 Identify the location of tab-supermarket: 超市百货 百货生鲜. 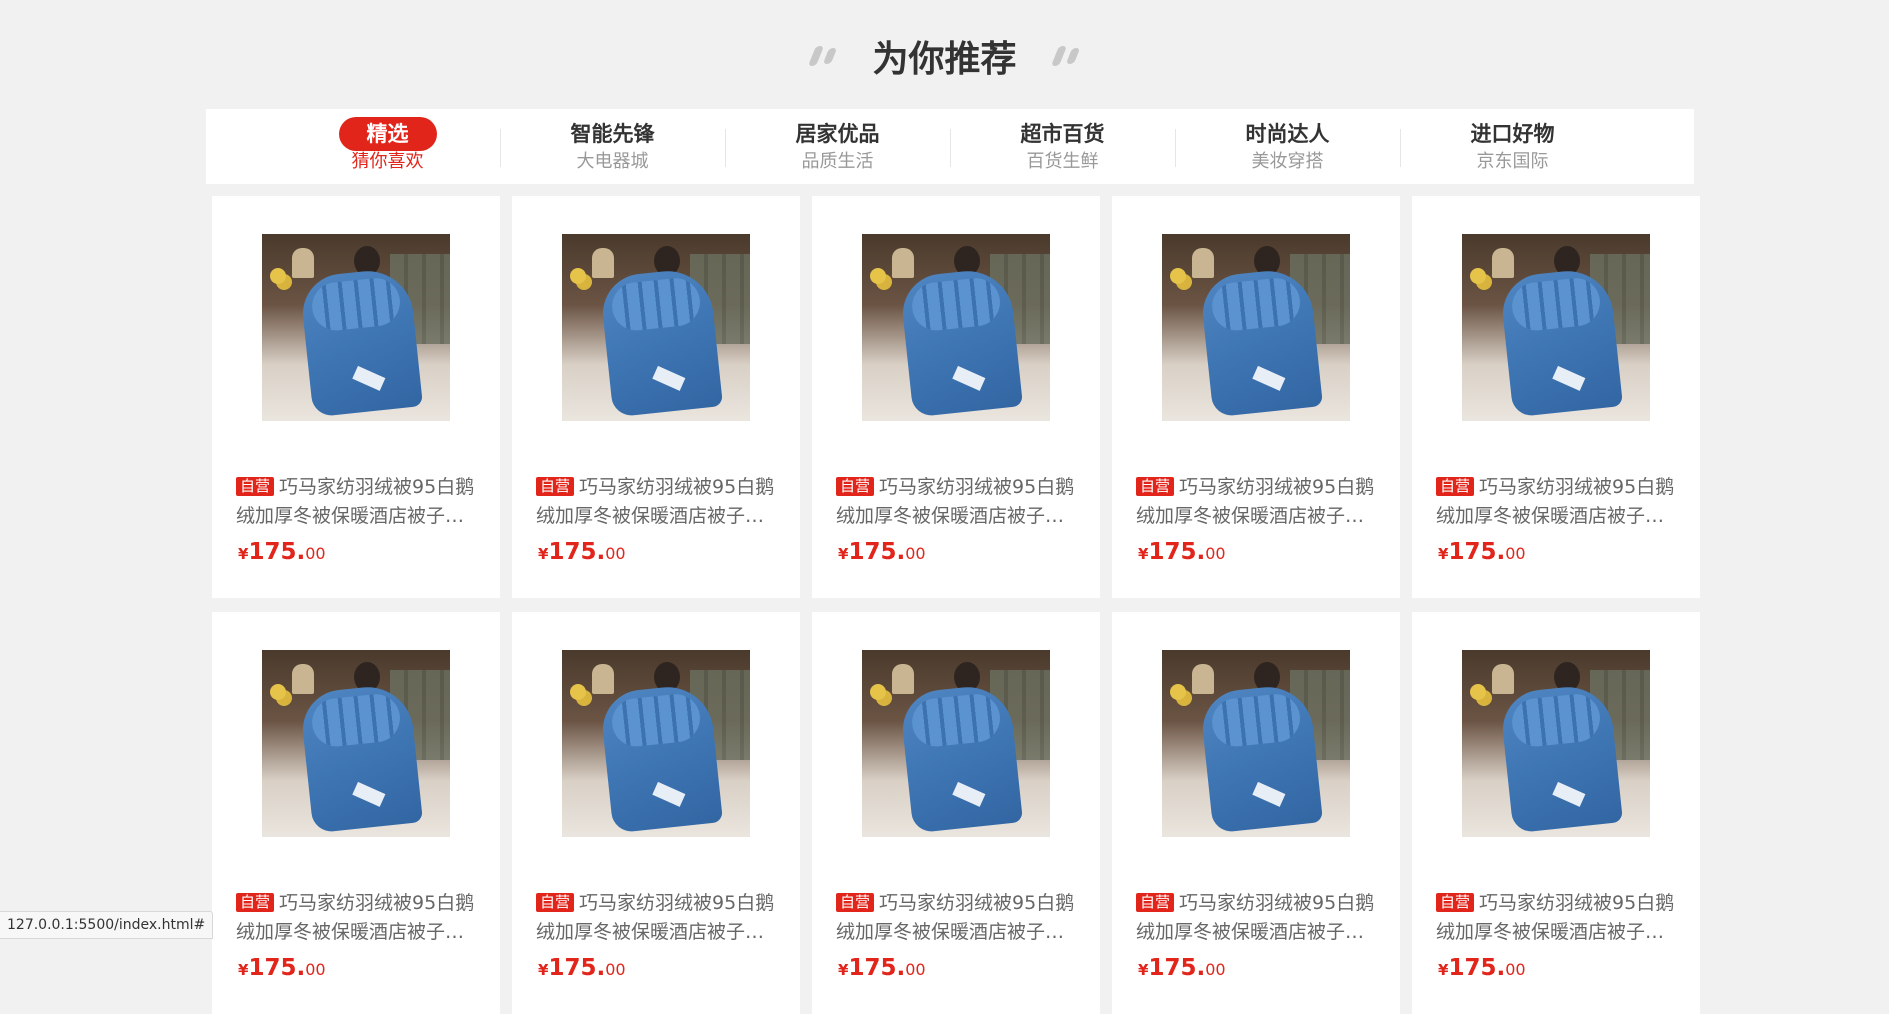
(1062, 146).